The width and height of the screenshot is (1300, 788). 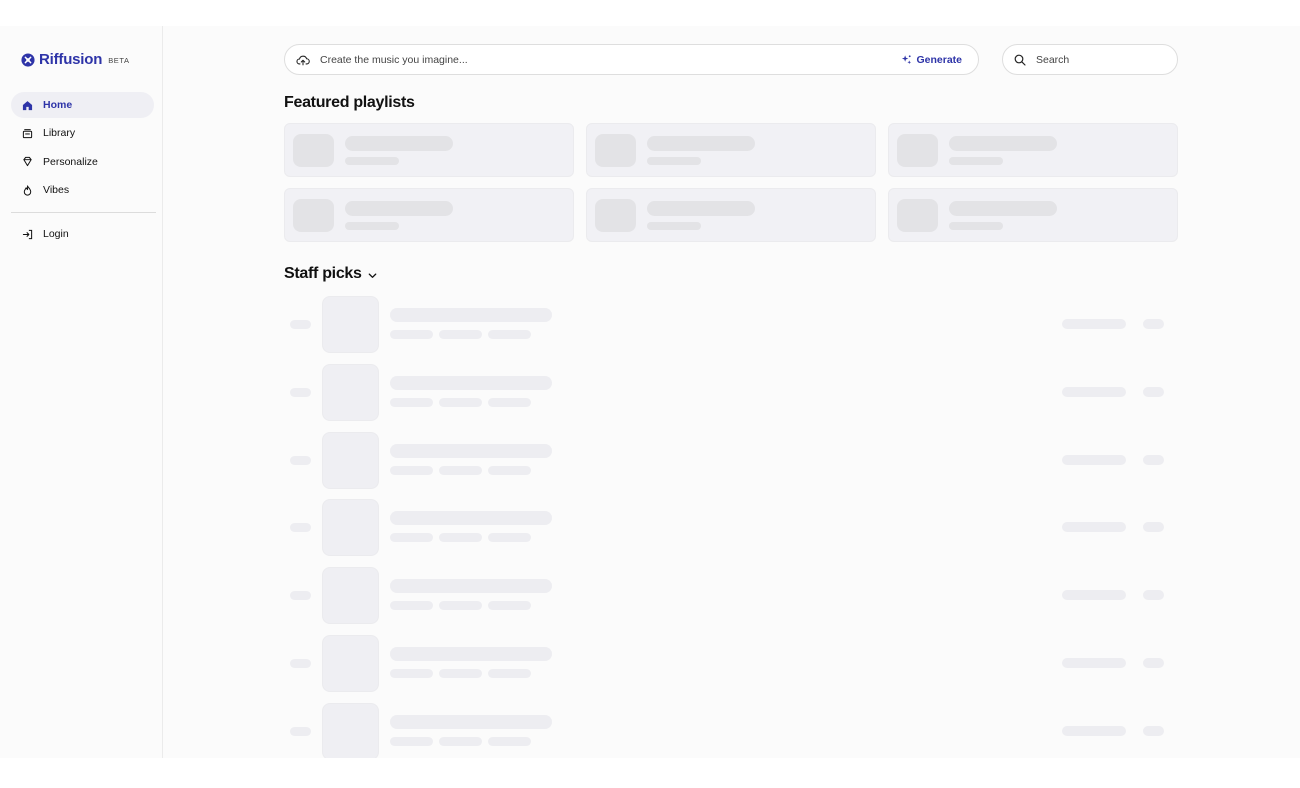 I want to click on login-label: Login, so click(x=56, y=234).